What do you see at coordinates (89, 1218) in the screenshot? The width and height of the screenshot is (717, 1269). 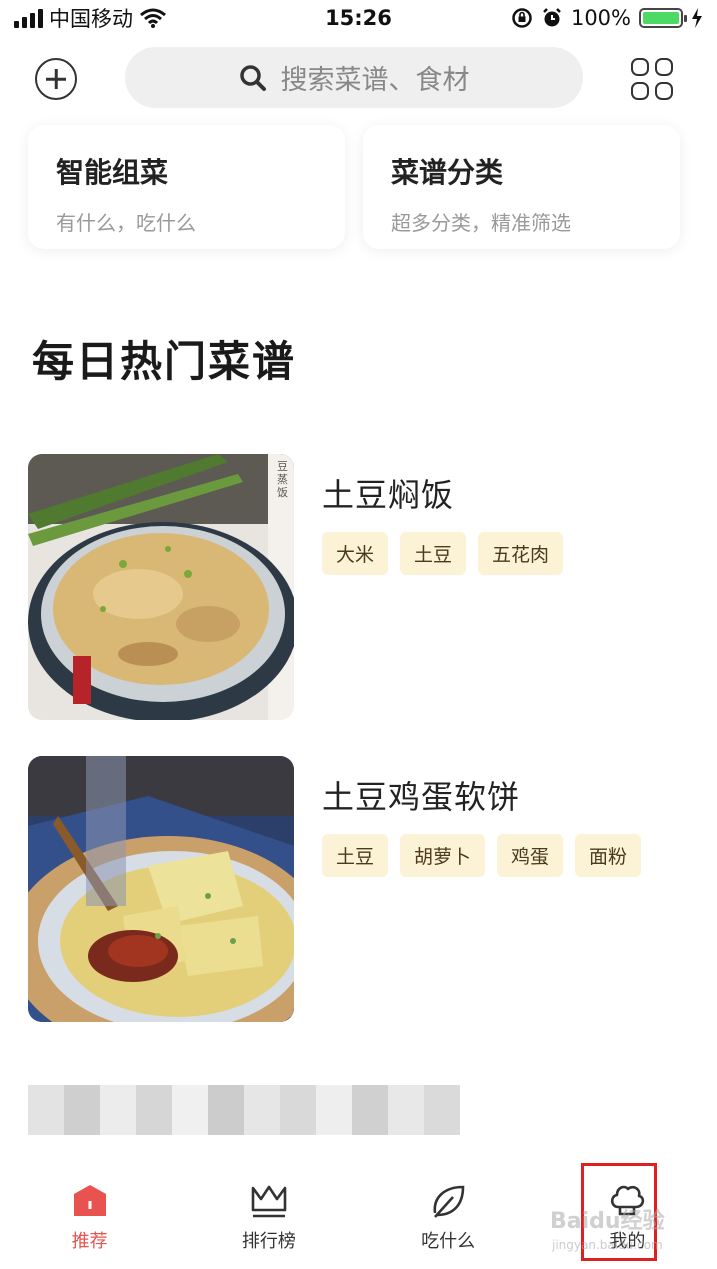 I see `tab-recommend: 推荐` at bounding box center [89, 1218].